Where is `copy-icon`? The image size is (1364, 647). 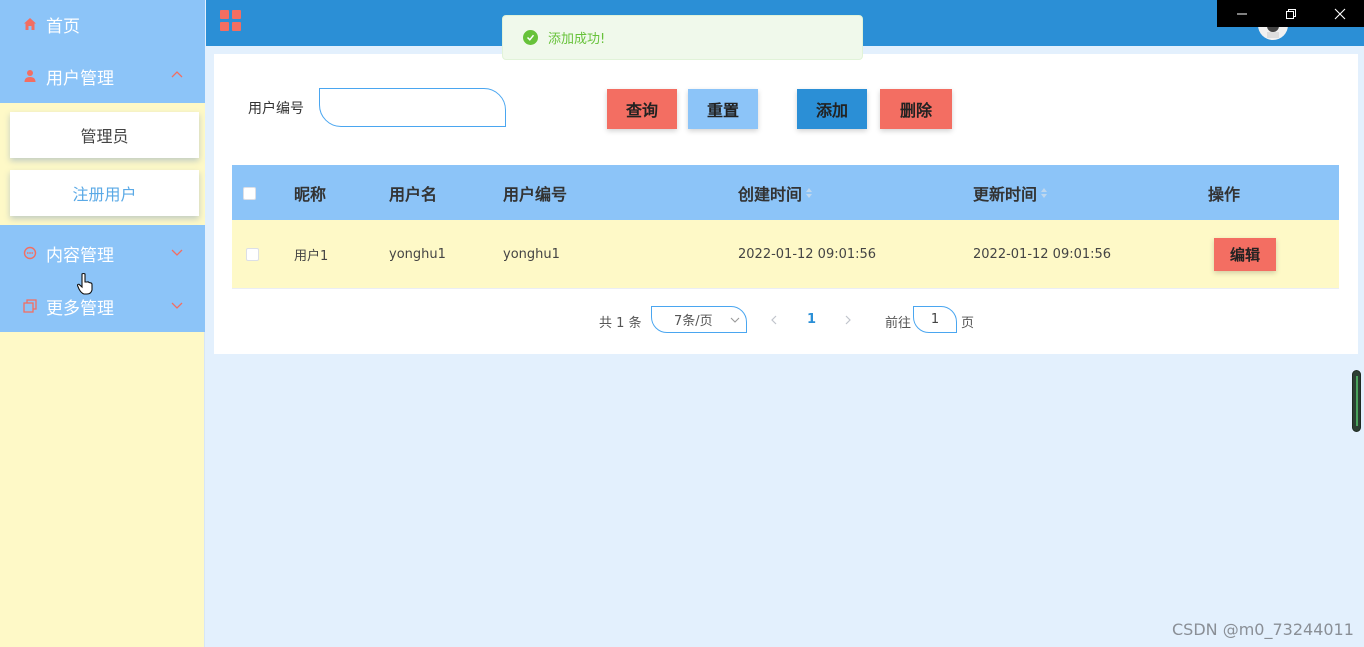
copy-icon is located at coordinates (30, 306).